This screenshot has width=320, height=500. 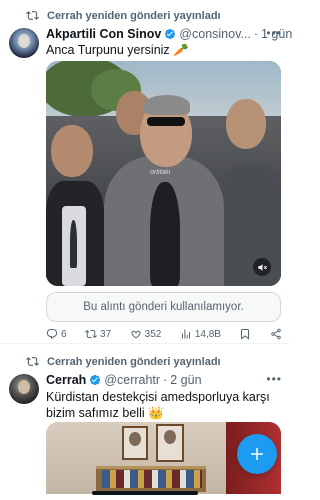 I want to click on avatar, so click(x=24, y=389).